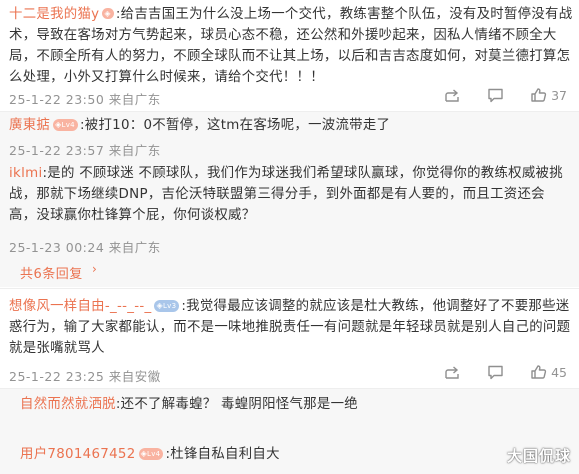 Image resolution: width=579 pixels, height=474 pixels. I want to click on username: 自然而然就洒脱, so click(68, 404).